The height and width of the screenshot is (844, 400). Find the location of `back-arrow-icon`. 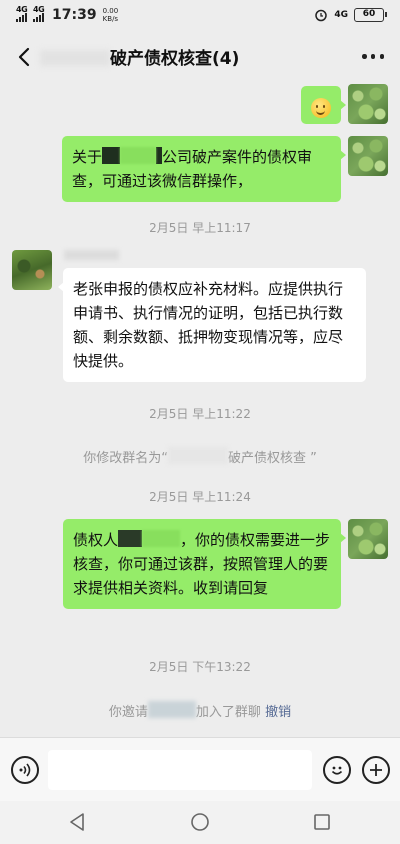

back-arrow-icon is located at coordinates (25, 57).